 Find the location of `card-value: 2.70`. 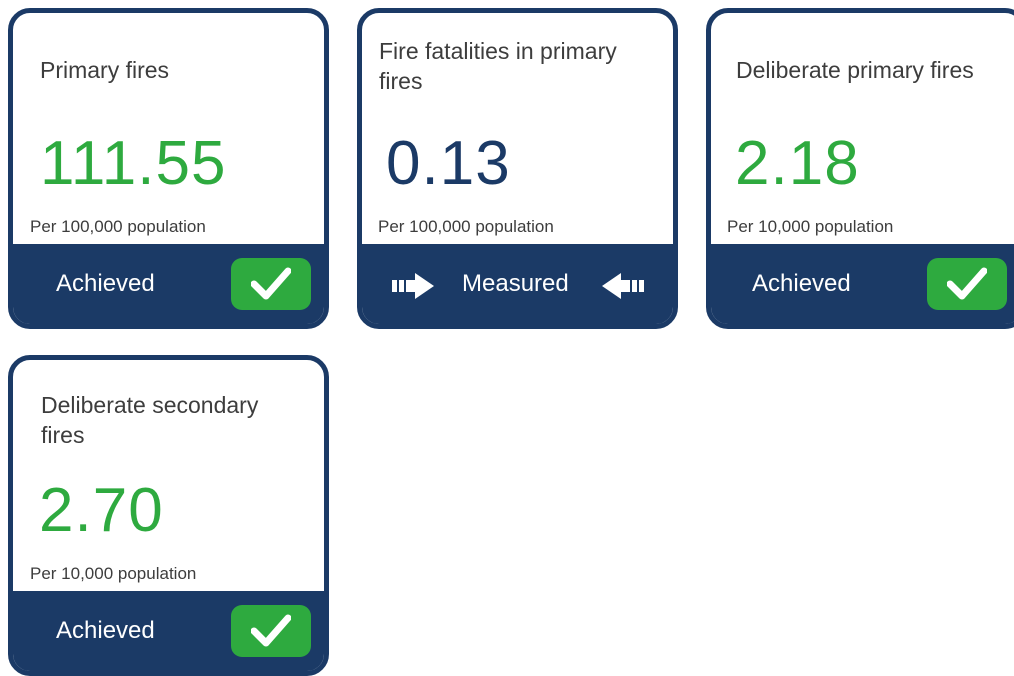

card-value: 2.70 is located at coordinates (101, 510).